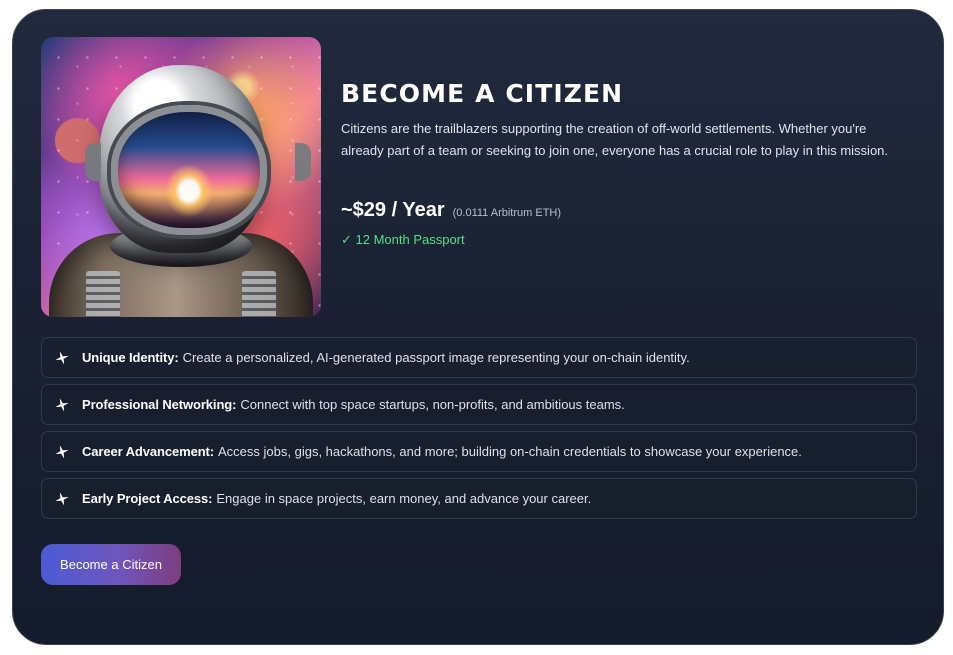  I want to click on feature-title: Career Advancement:, so click(148, 451).